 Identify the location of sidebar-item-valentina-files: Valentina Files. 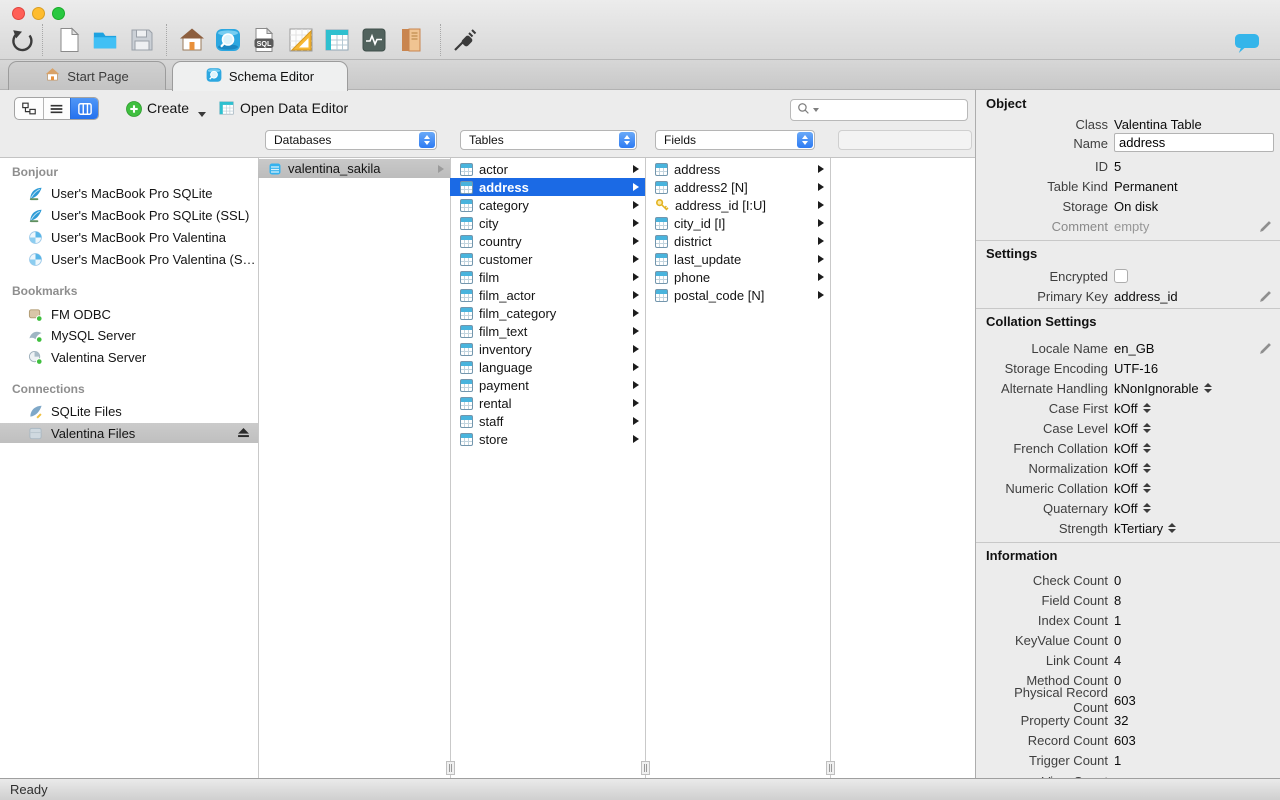
(129, 433).